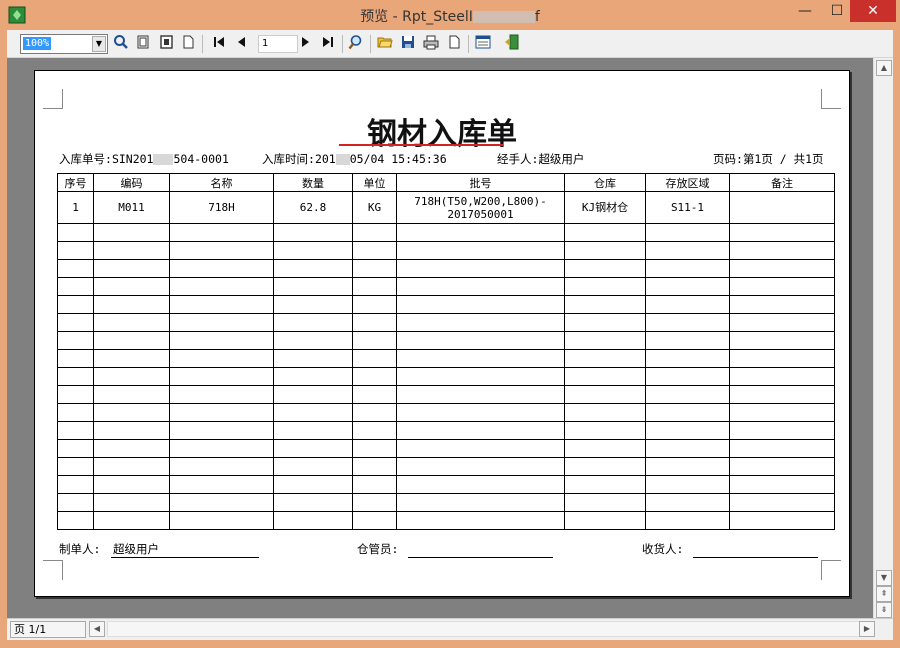  What do you see at coordinates (512, 44) in the screenshot?
I see `exit-icon` at bounding box center [512, 44].